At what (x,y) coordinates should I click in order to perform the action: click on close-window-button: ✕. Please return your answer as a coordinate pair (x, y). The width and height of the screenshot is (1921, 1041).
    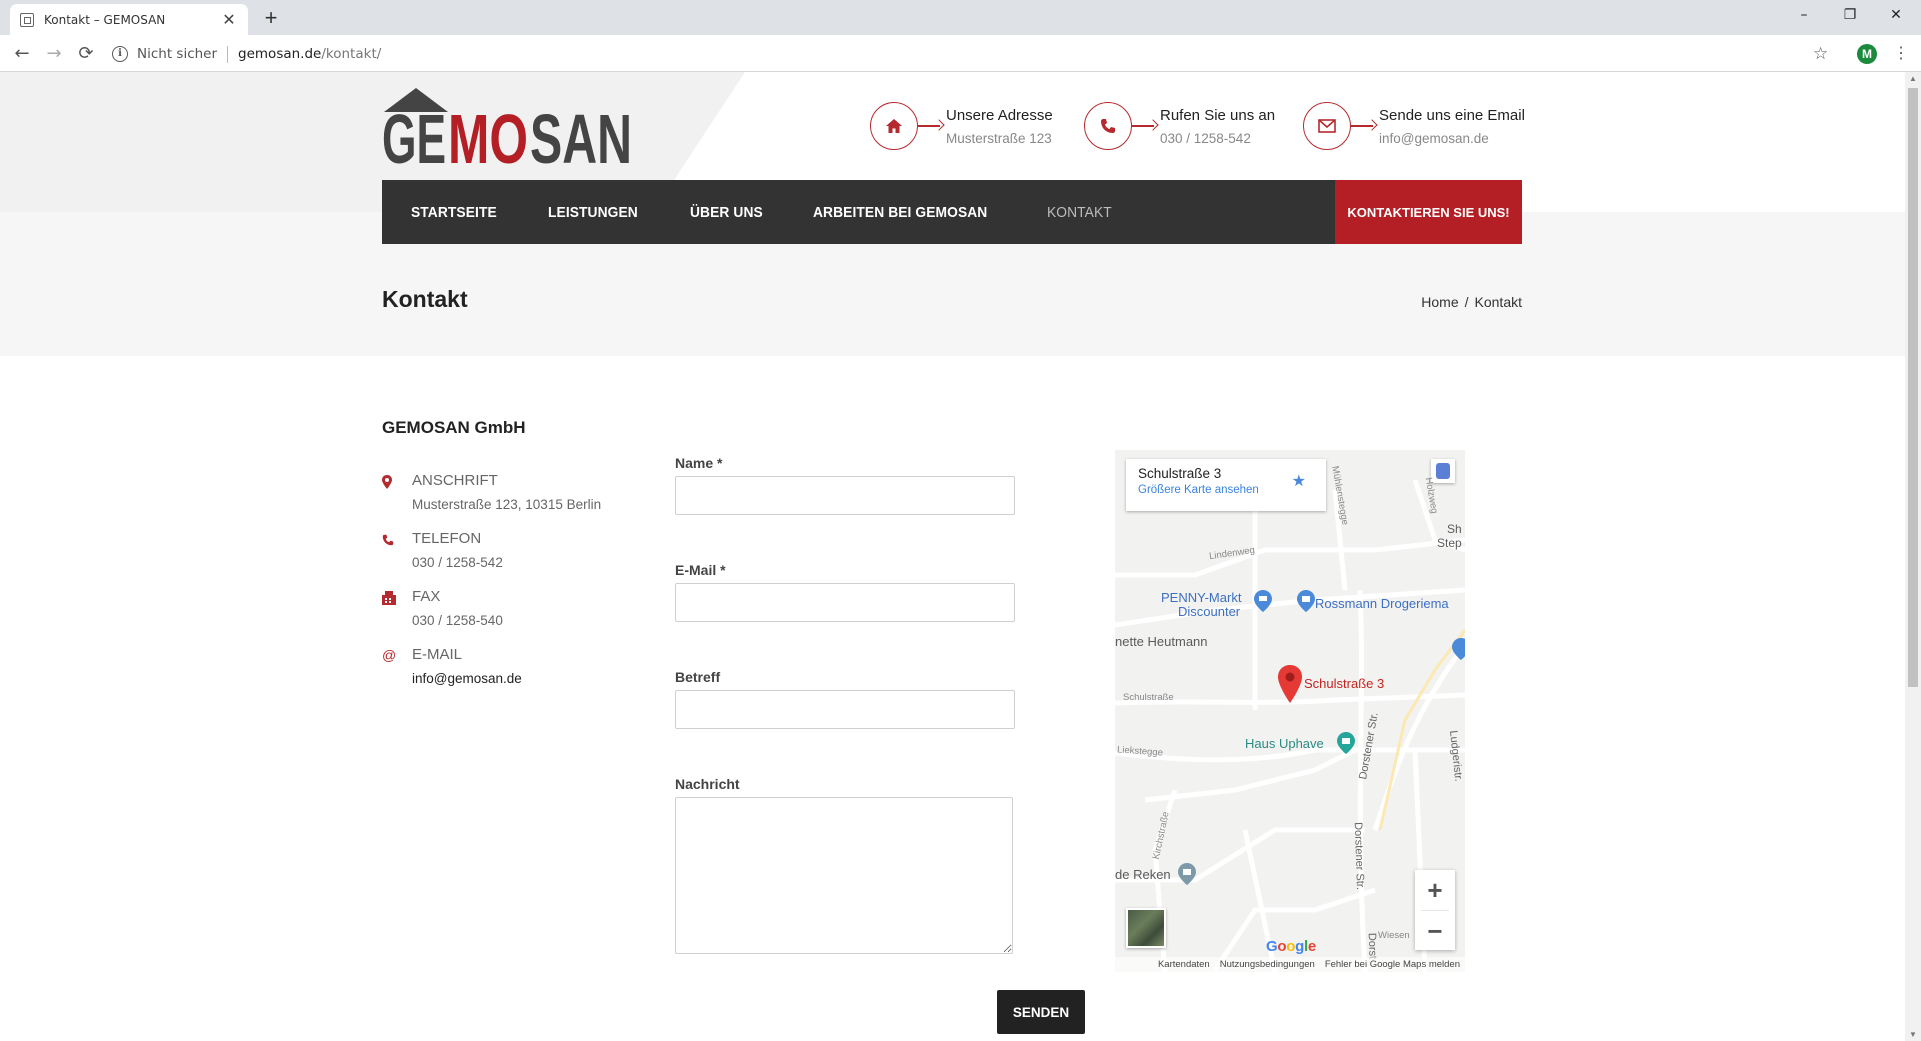
    Looking at the image, I should click on (1896, 15).